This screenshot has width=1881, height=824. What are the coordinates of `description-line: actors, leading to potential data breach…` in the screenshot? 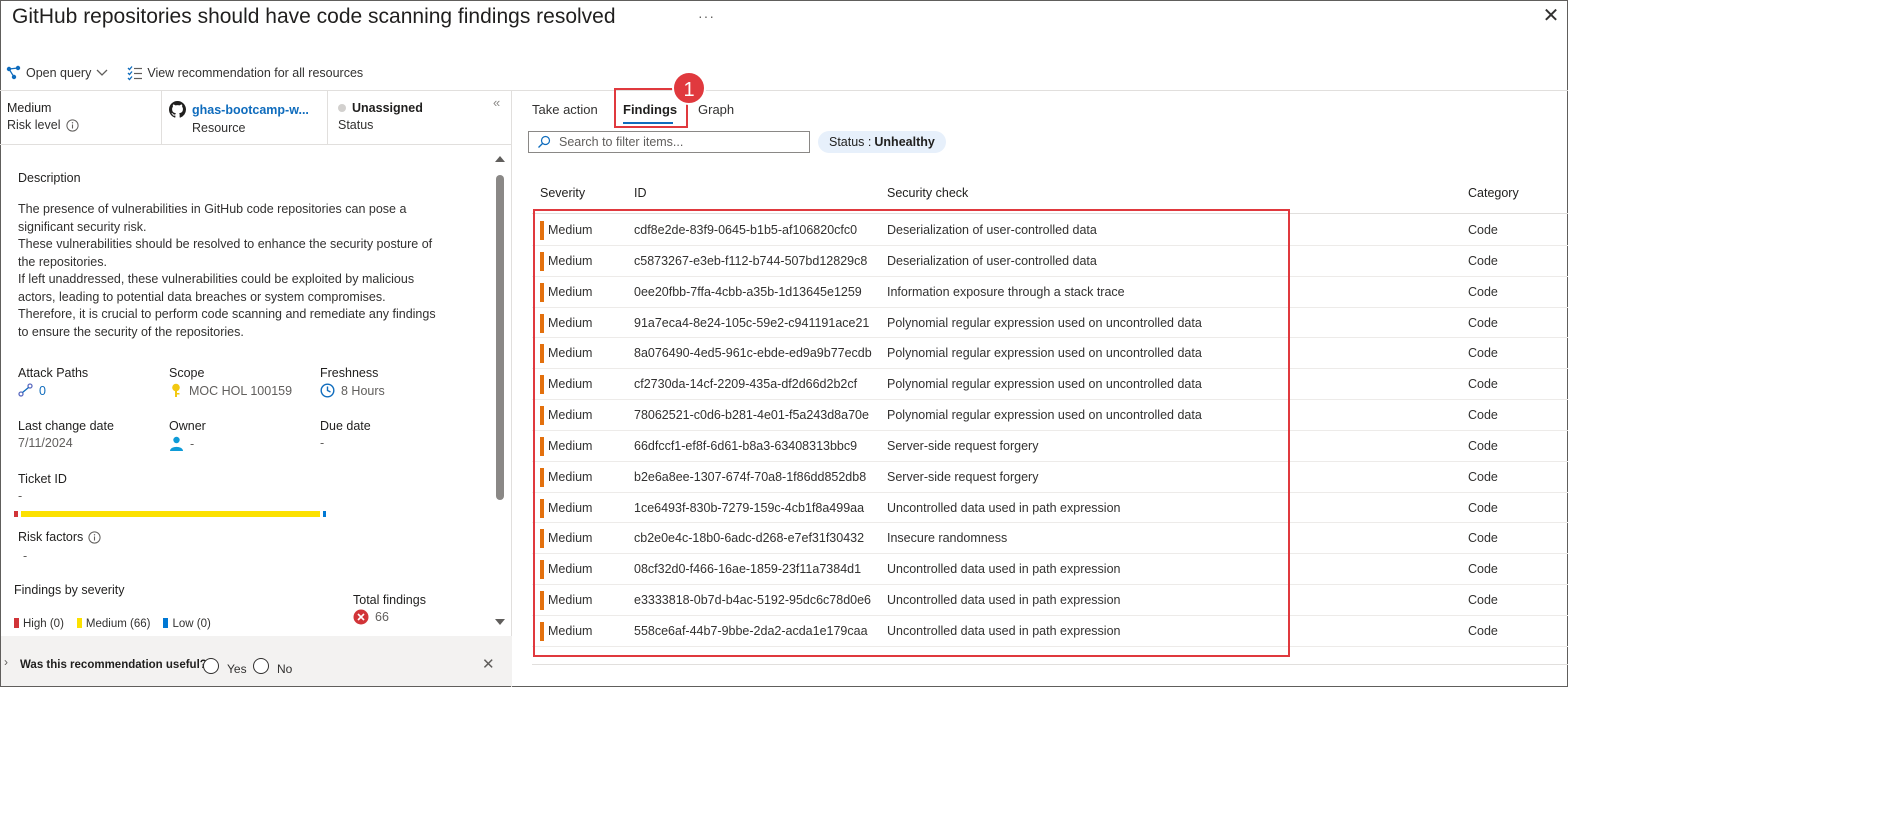 It's located at (202, 296).